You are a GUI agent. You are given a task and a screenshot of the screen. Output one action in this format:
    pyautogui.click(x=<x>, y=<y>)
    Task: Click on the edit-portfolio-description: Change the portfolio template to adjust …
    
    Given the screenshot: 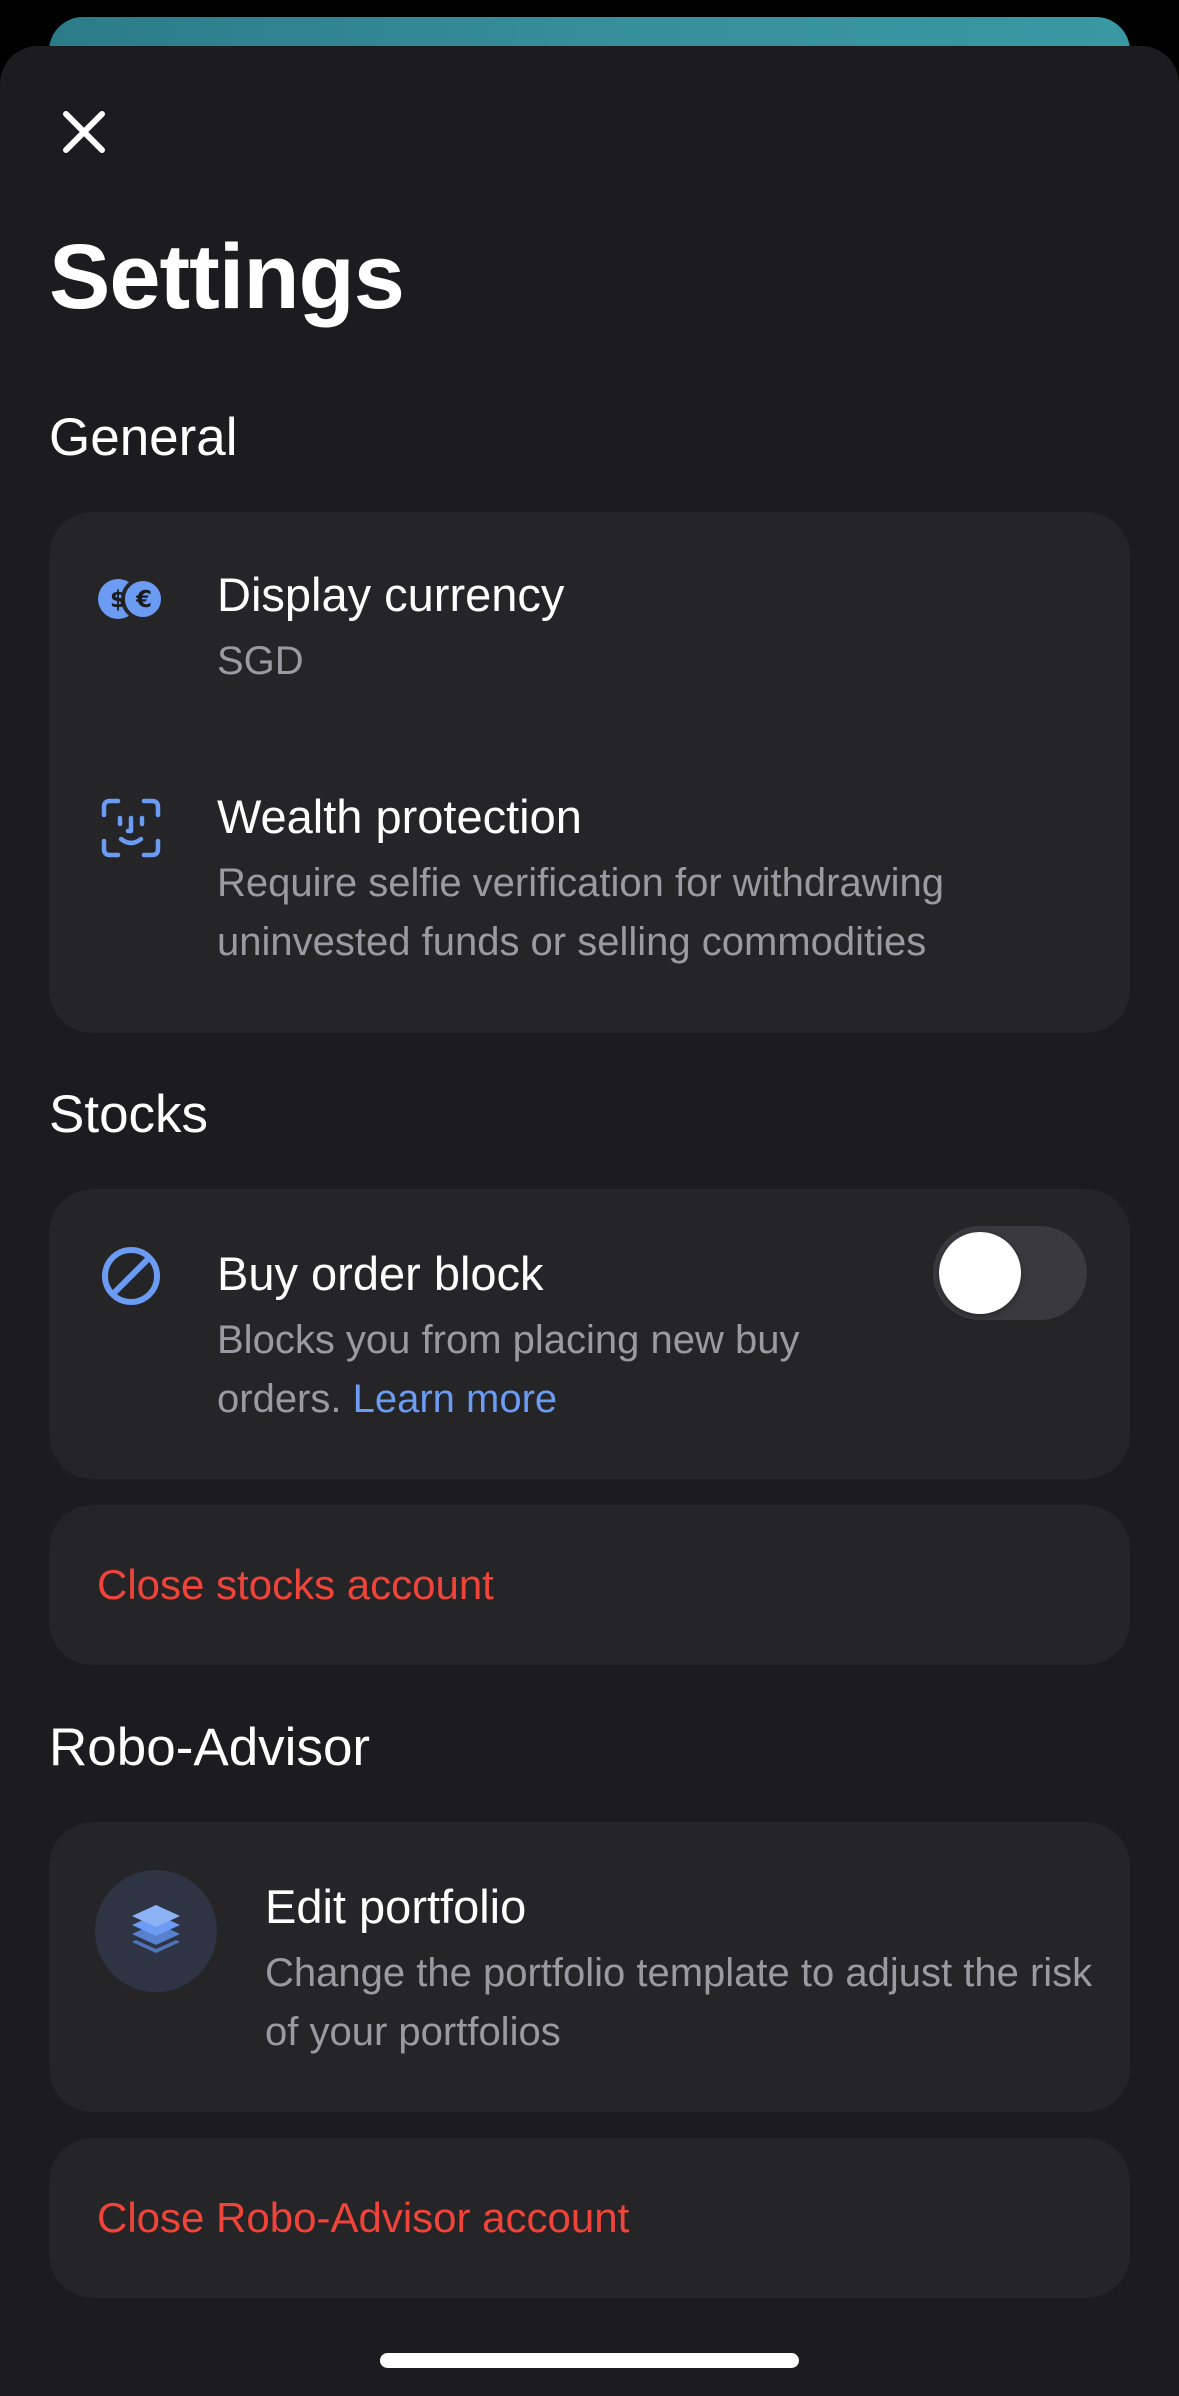 What is the action you would take?
    pyautogui.click(x=679, y=2002)
    